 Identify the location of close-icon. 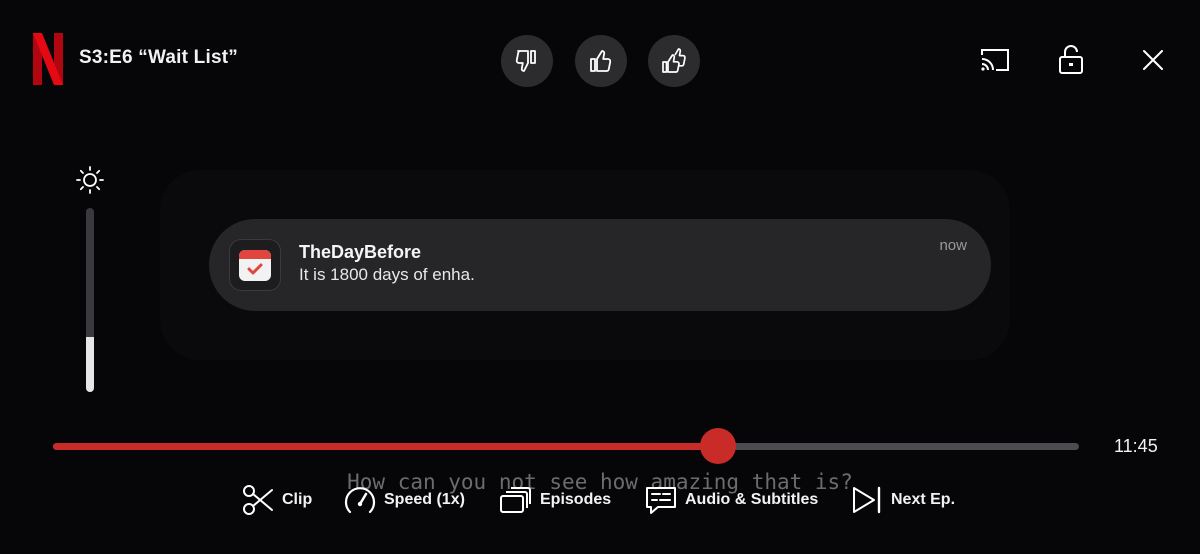
(1153, 60).